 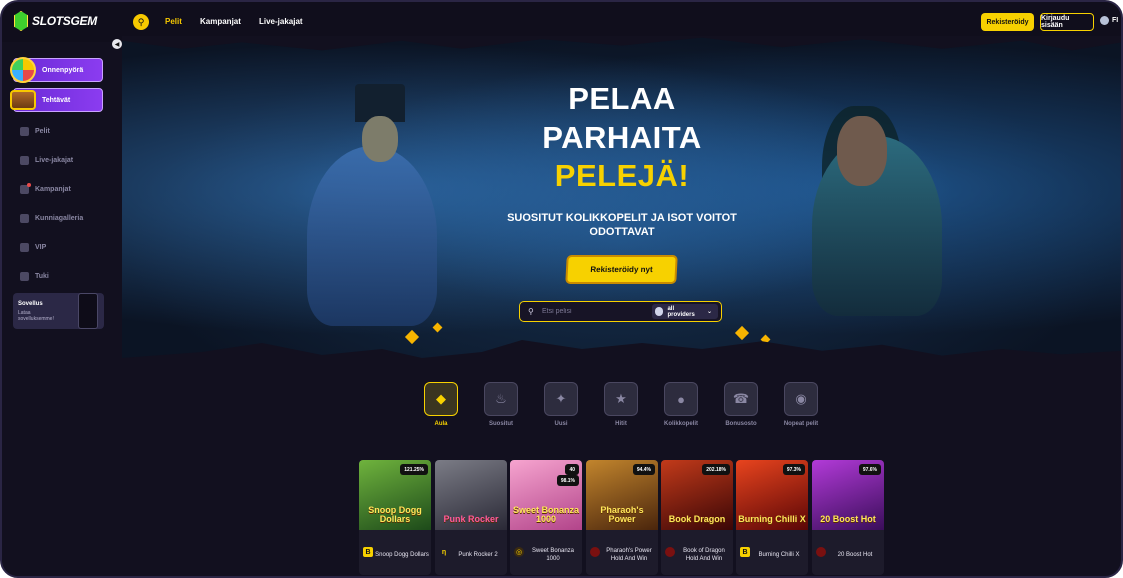 I want to click on missions-button: Tehtävät, so click(x=56, y=100).